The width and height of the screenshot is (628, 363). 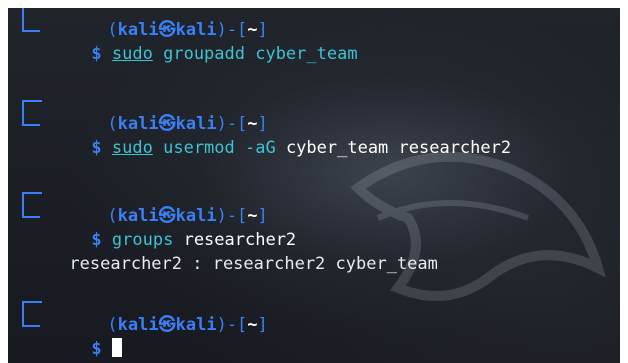 I want to click on command-line: $ groups researcher2, so click(x=194, y=240).